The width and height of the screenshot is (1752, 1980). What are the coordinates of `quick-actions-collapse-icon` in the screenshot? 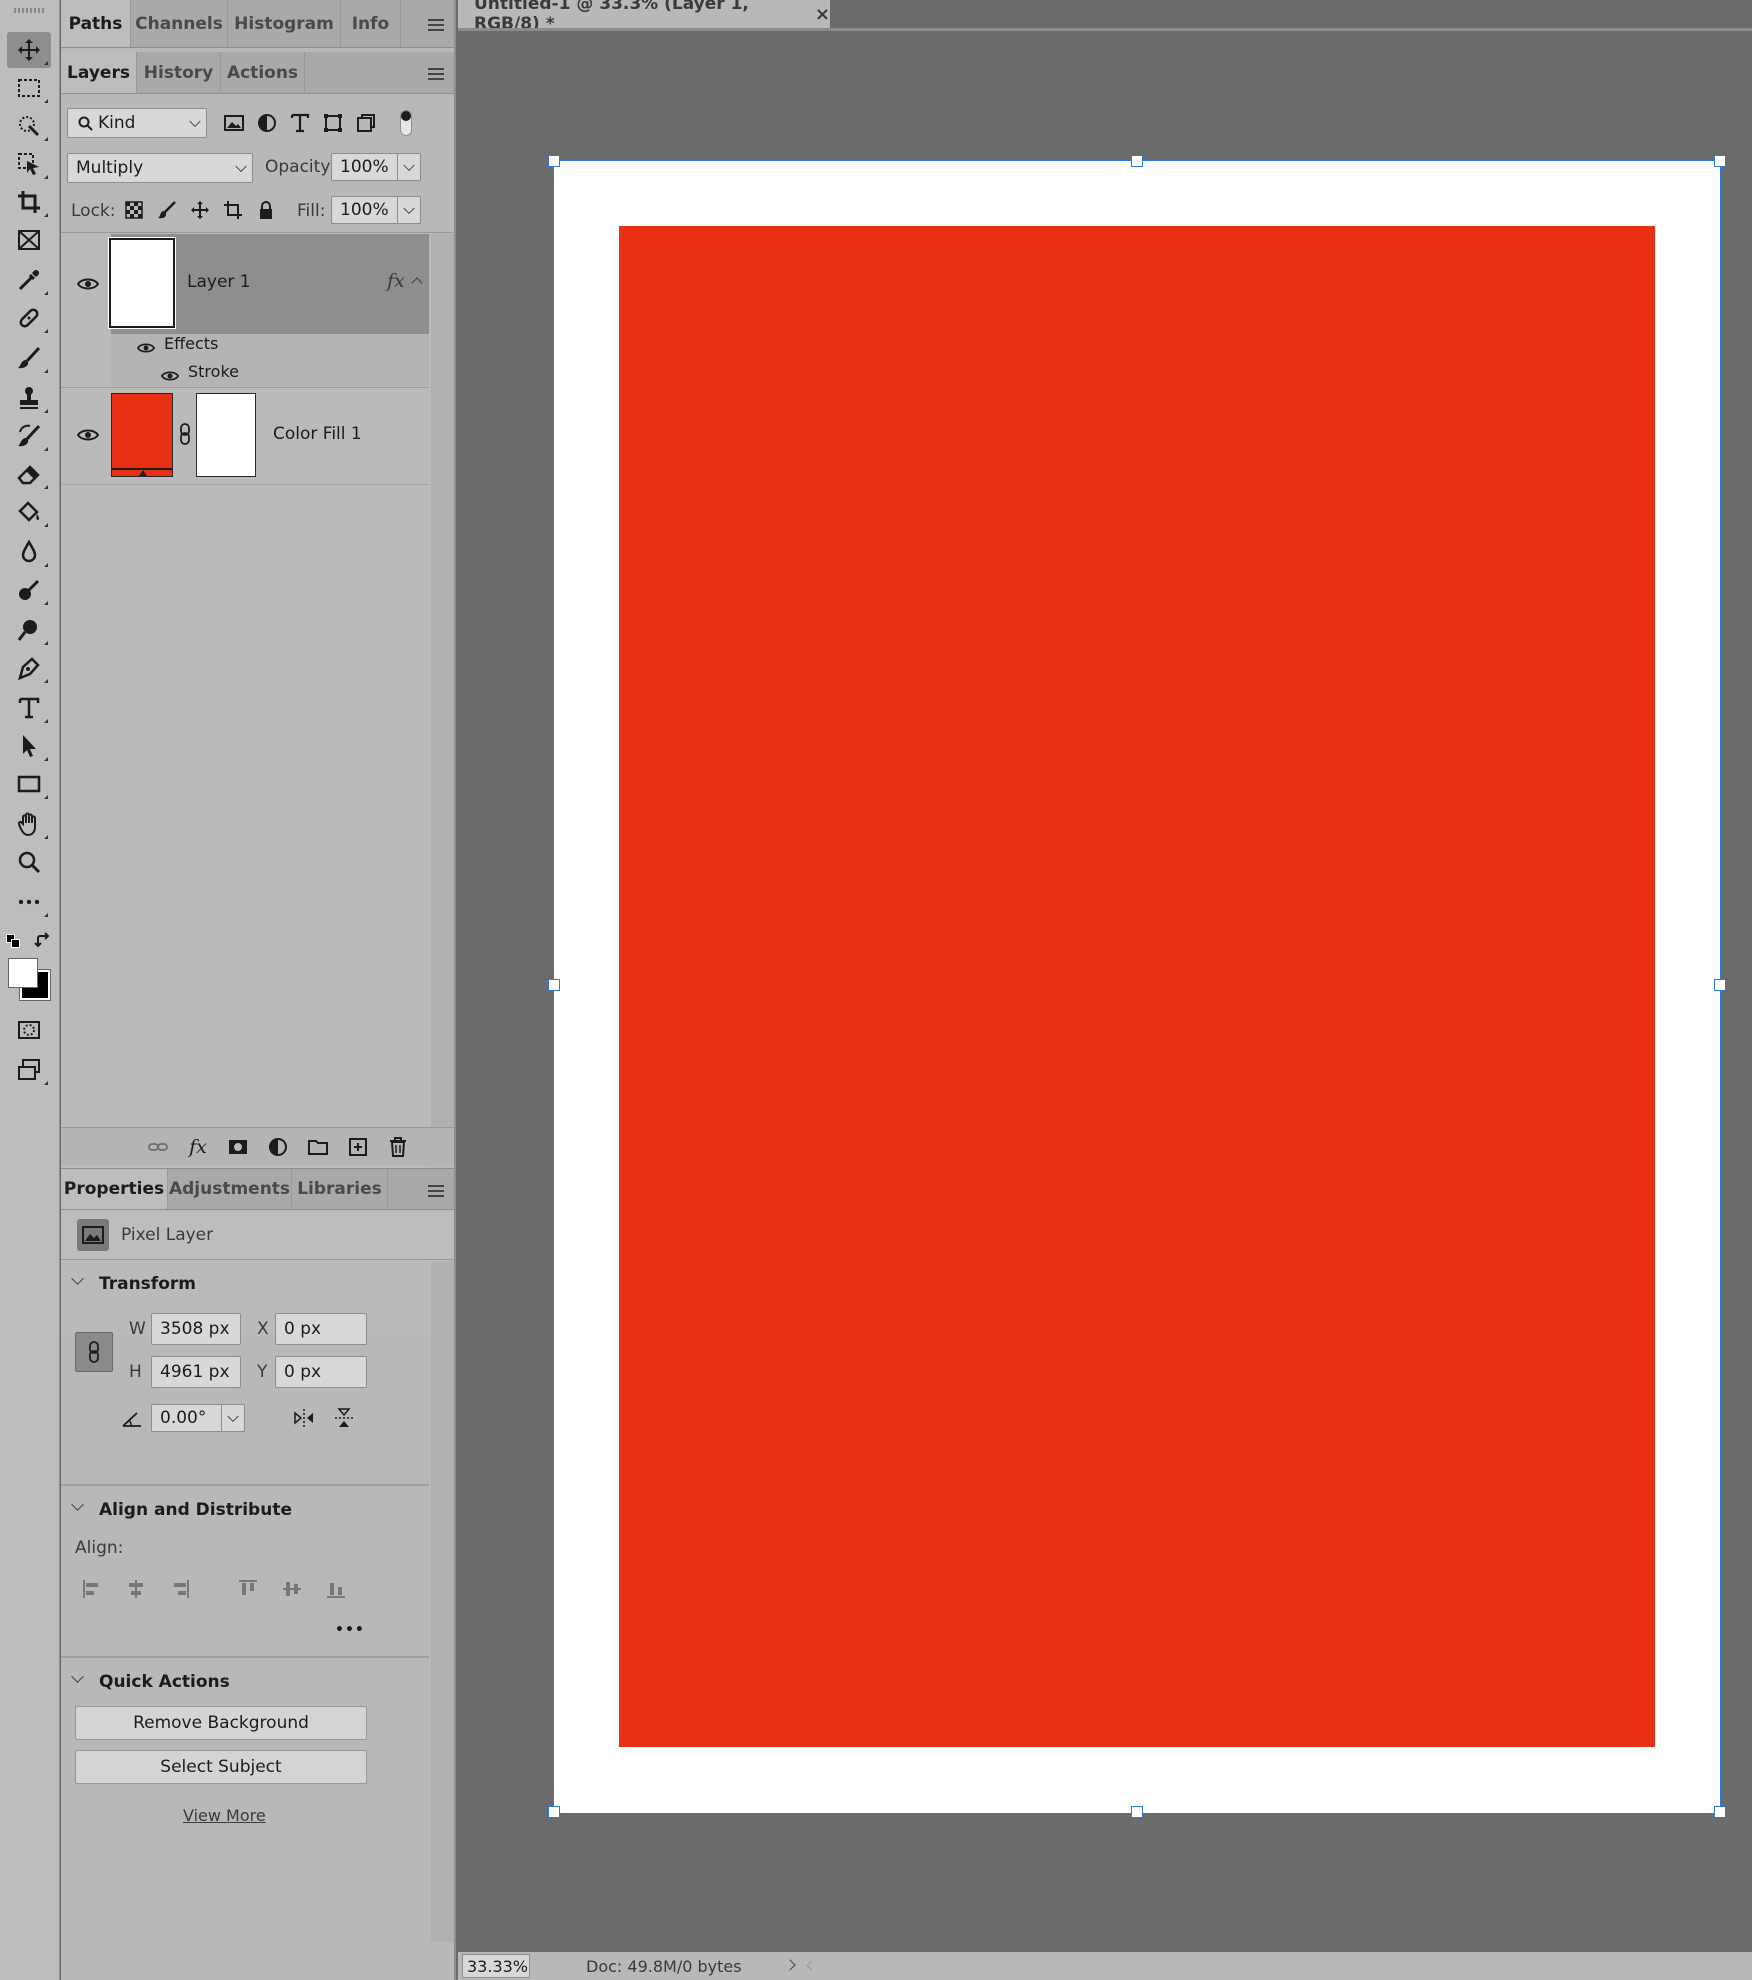 It's located at (77, 1676).